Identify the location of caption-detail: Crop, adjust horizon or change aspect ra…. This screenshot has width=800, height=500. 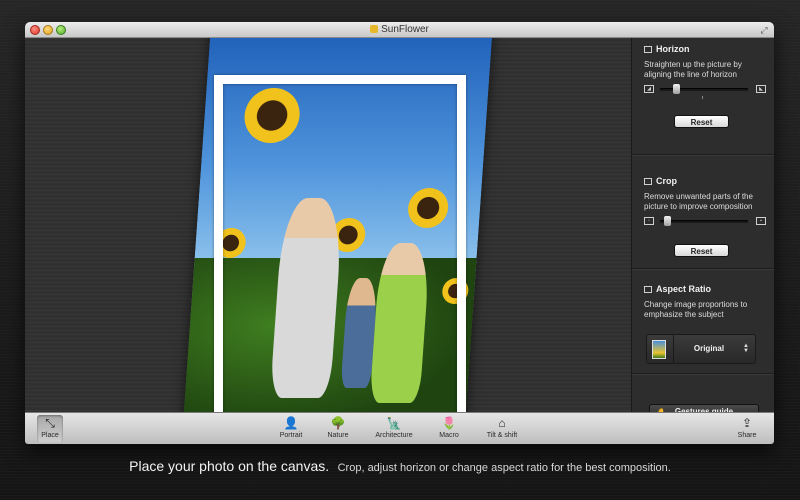
(504, 468).